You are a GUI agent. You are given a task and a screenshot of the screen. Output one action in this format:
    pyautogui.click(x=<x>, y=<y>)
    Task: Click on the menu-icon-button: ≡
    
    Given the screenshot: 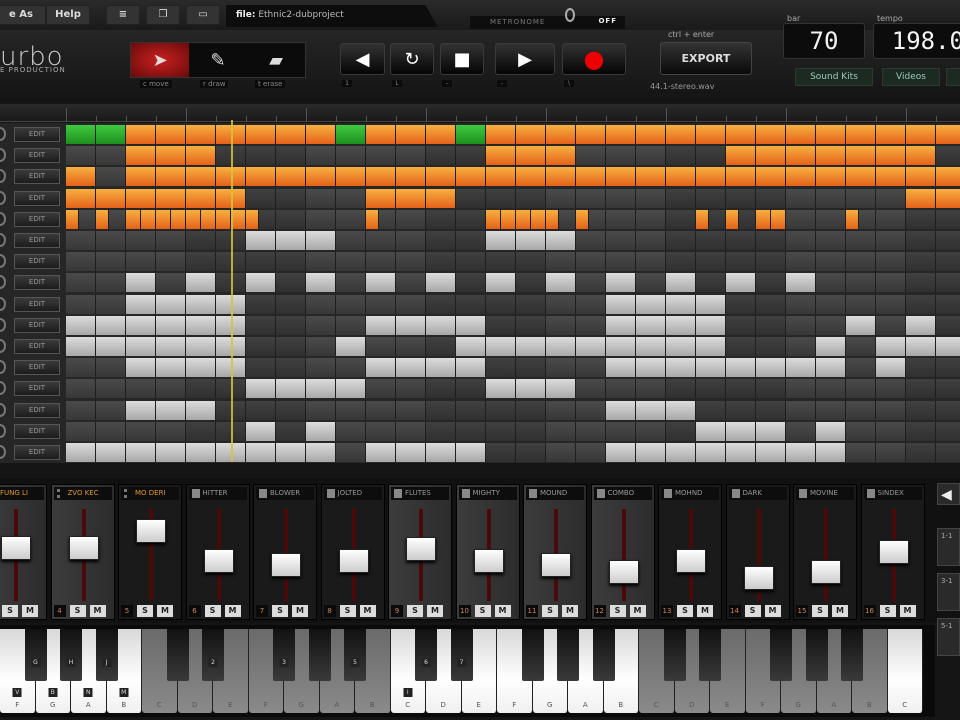 What is the action you would take?
    pyautogui.click(x=123, y=15)
    